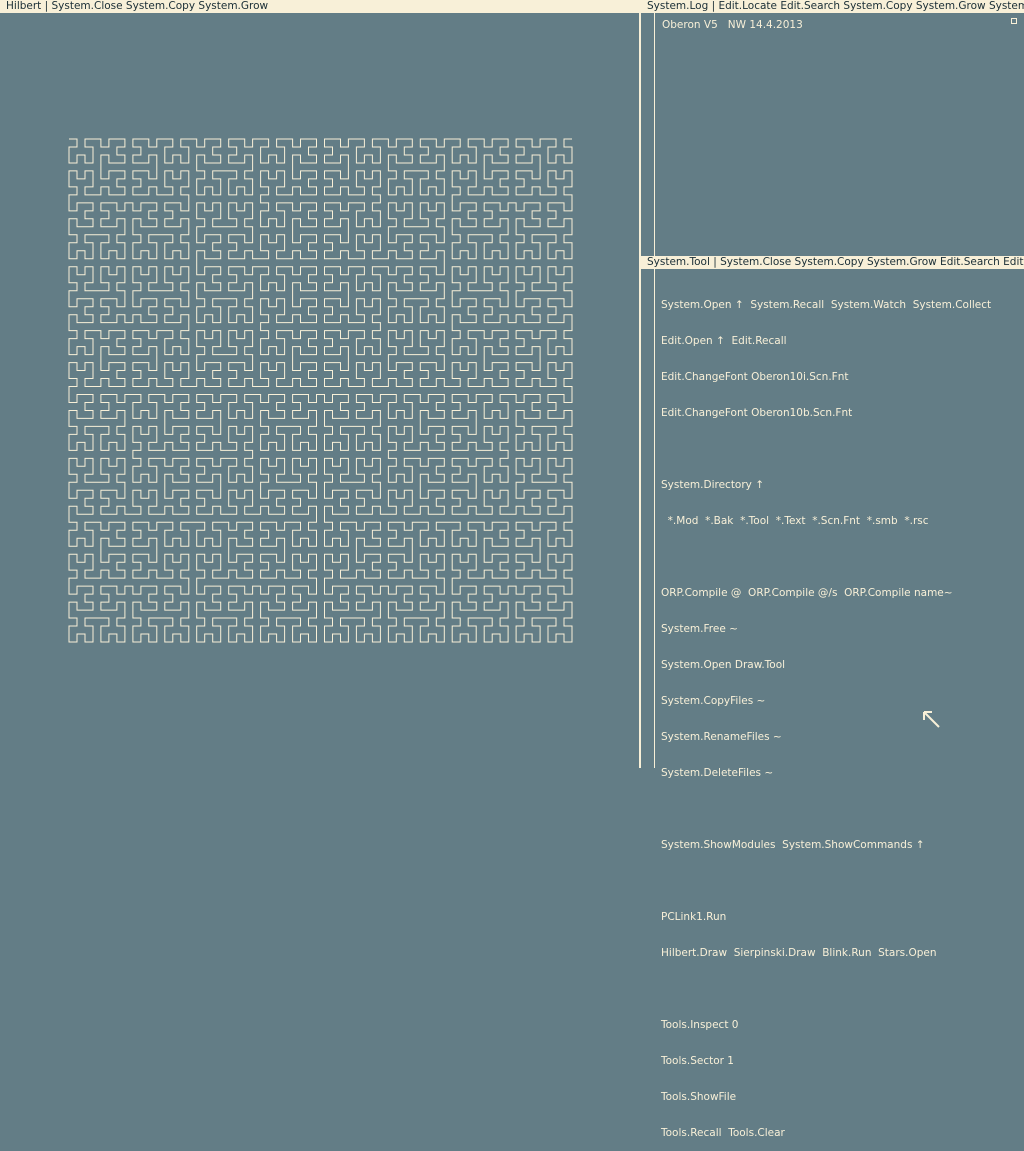 Image resolution: width=1024 pixels, height=1151 pixels. Describe the element at coordinates (732, 25) in the screenshot. I see `log-text: Oberon V5 NW 14.4.2013` at that location.